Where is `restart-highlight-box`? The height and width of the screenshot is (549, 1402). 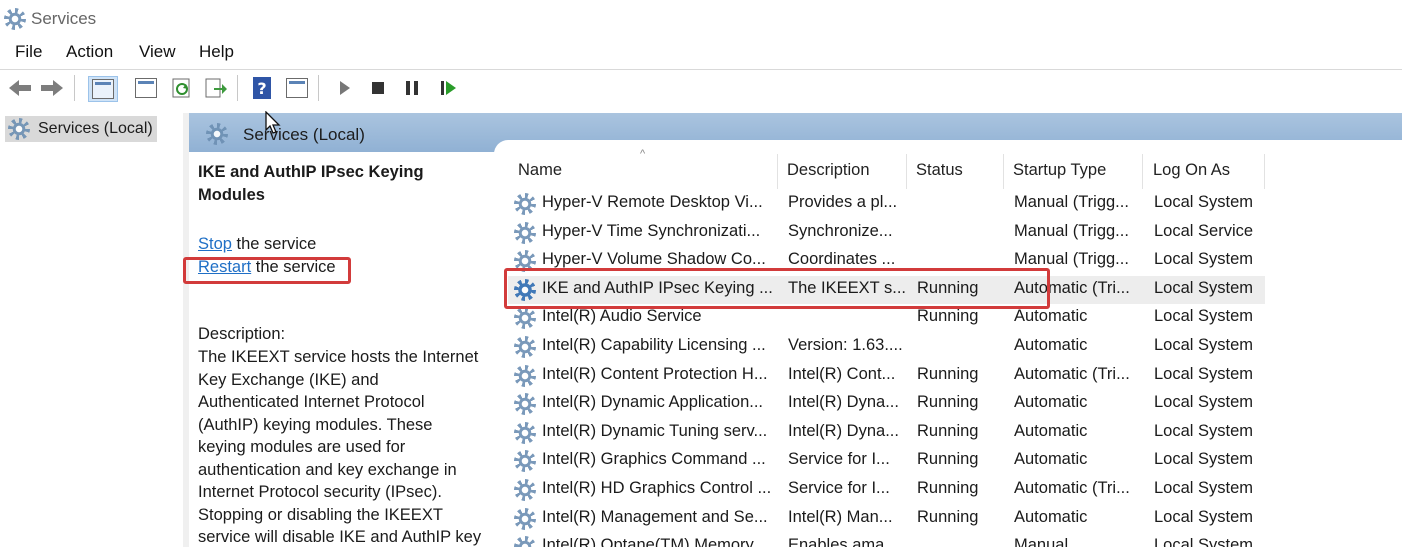
restart-highlight-box is located at coordinates (267, 270).